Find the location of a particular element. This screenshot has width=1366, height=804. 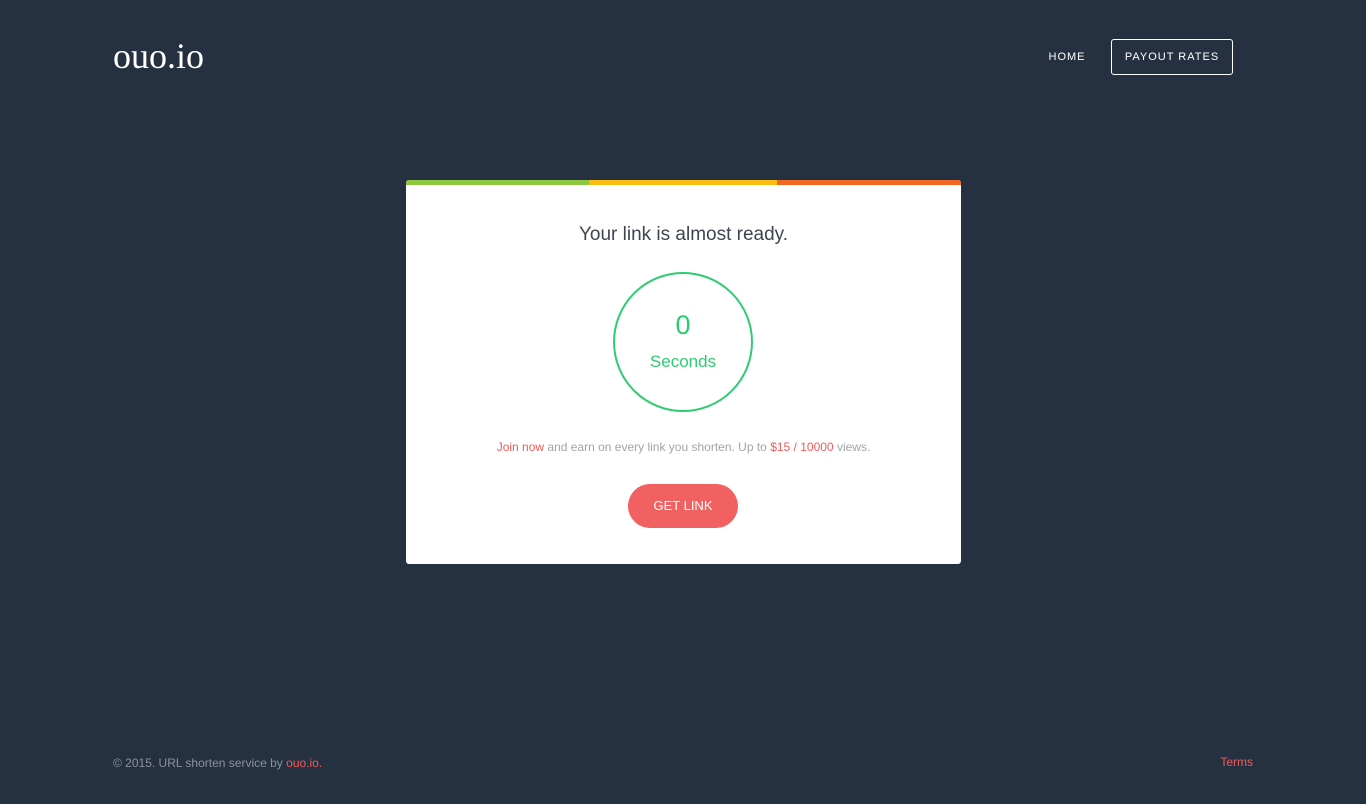

countdown-timer: 0 Seconds is located at coordinates (683, 342).